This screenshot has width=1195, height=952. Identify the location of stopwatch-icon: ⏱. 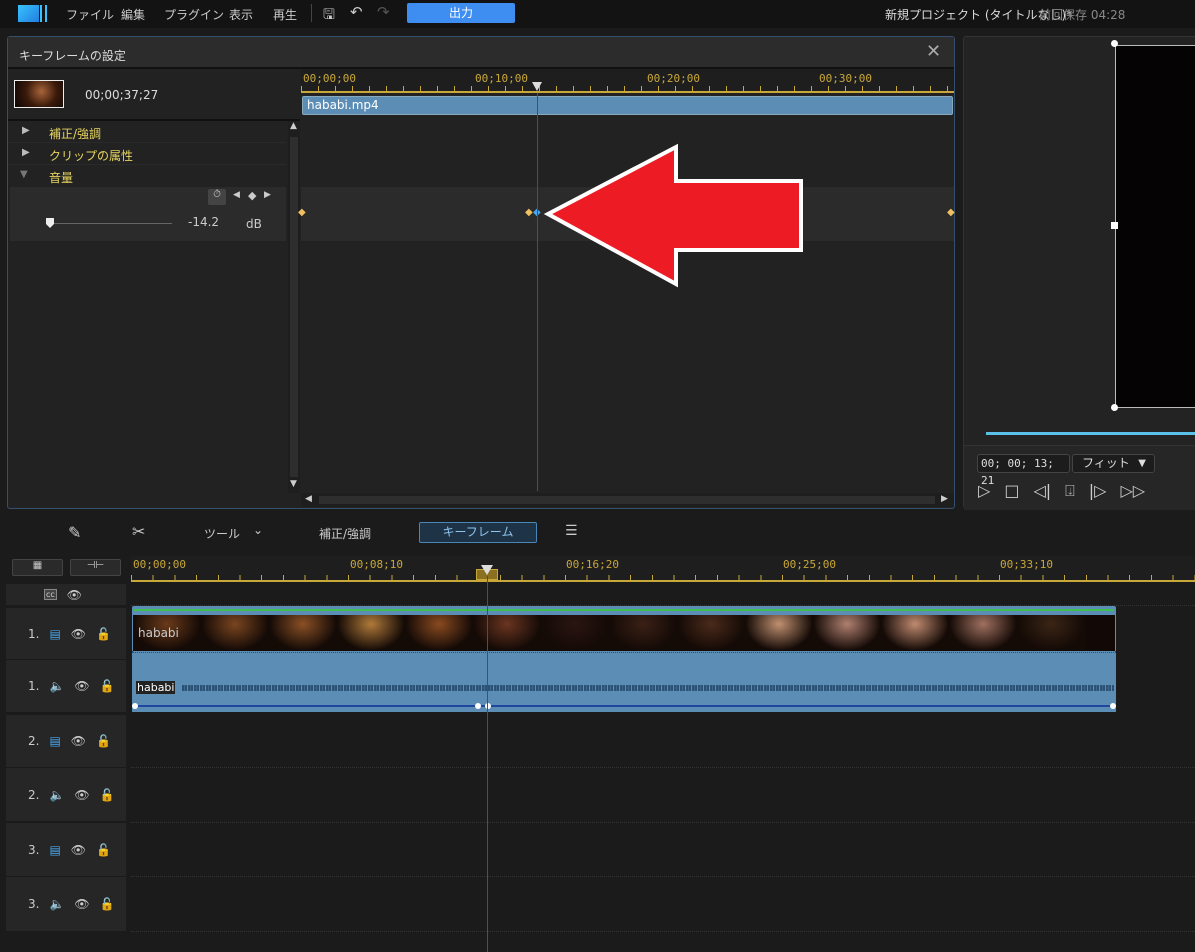
(217, 197).